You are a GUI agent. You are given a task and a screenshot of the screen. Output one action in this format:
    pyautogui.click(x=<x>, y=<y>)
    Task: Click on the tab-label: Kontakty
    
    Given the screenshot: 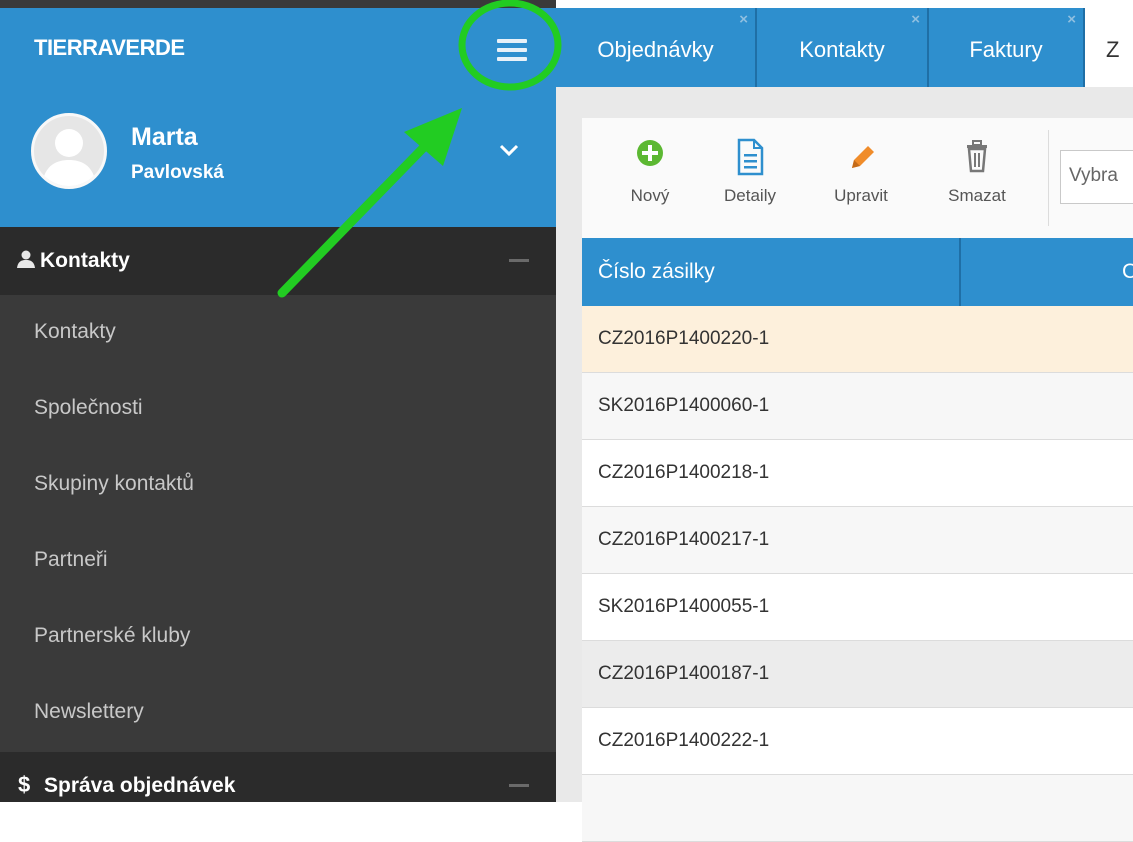 What is the action you would take?
    pyautogui.click(x=842, y=49)
    